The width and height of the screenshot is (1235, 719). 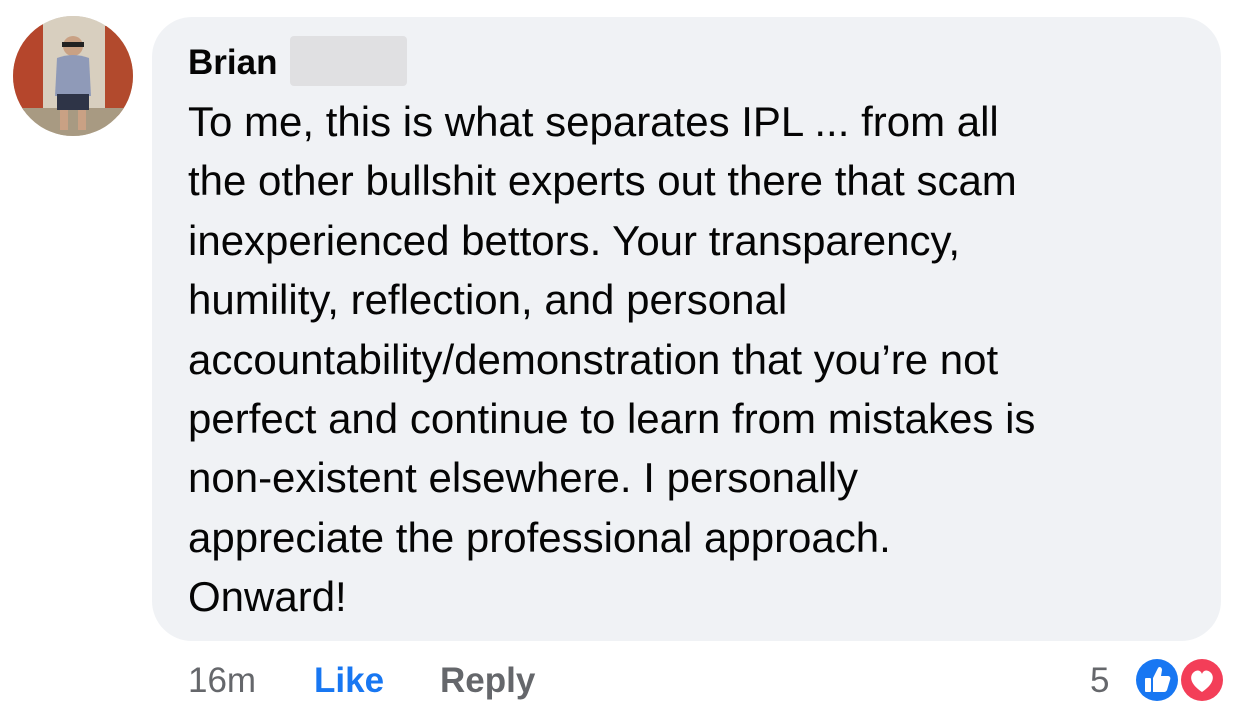 I want to click on like-button: Like, so click(x=349, y=681).